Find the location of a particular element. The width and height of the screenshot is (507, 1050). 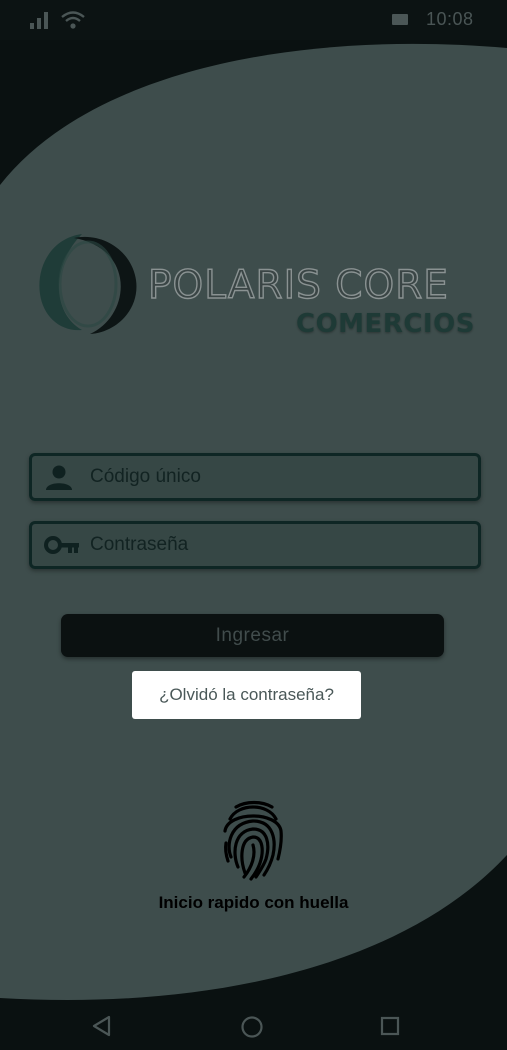

status-time: 10:08 is located at coordinates (450, 19).